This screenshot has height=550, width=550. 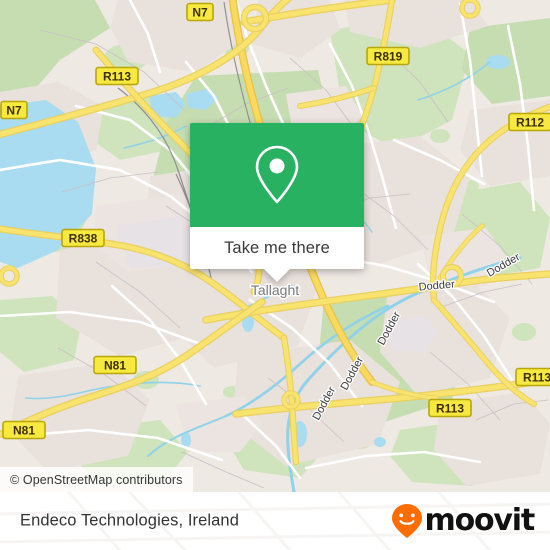 I want to click on popup-header, so click(x=277, y=175).